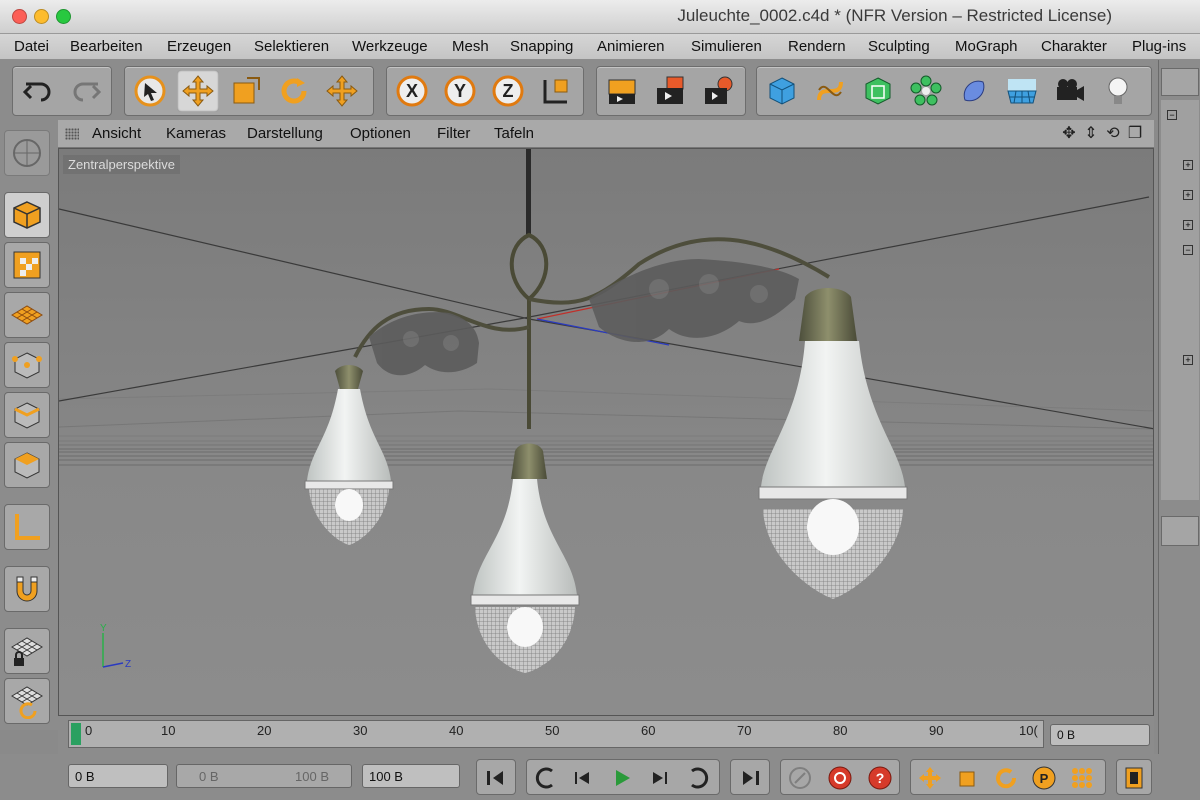 This screenshot has height=800, width=1200. I want to click on menu-mesh: Mesh, so click(470, 46).